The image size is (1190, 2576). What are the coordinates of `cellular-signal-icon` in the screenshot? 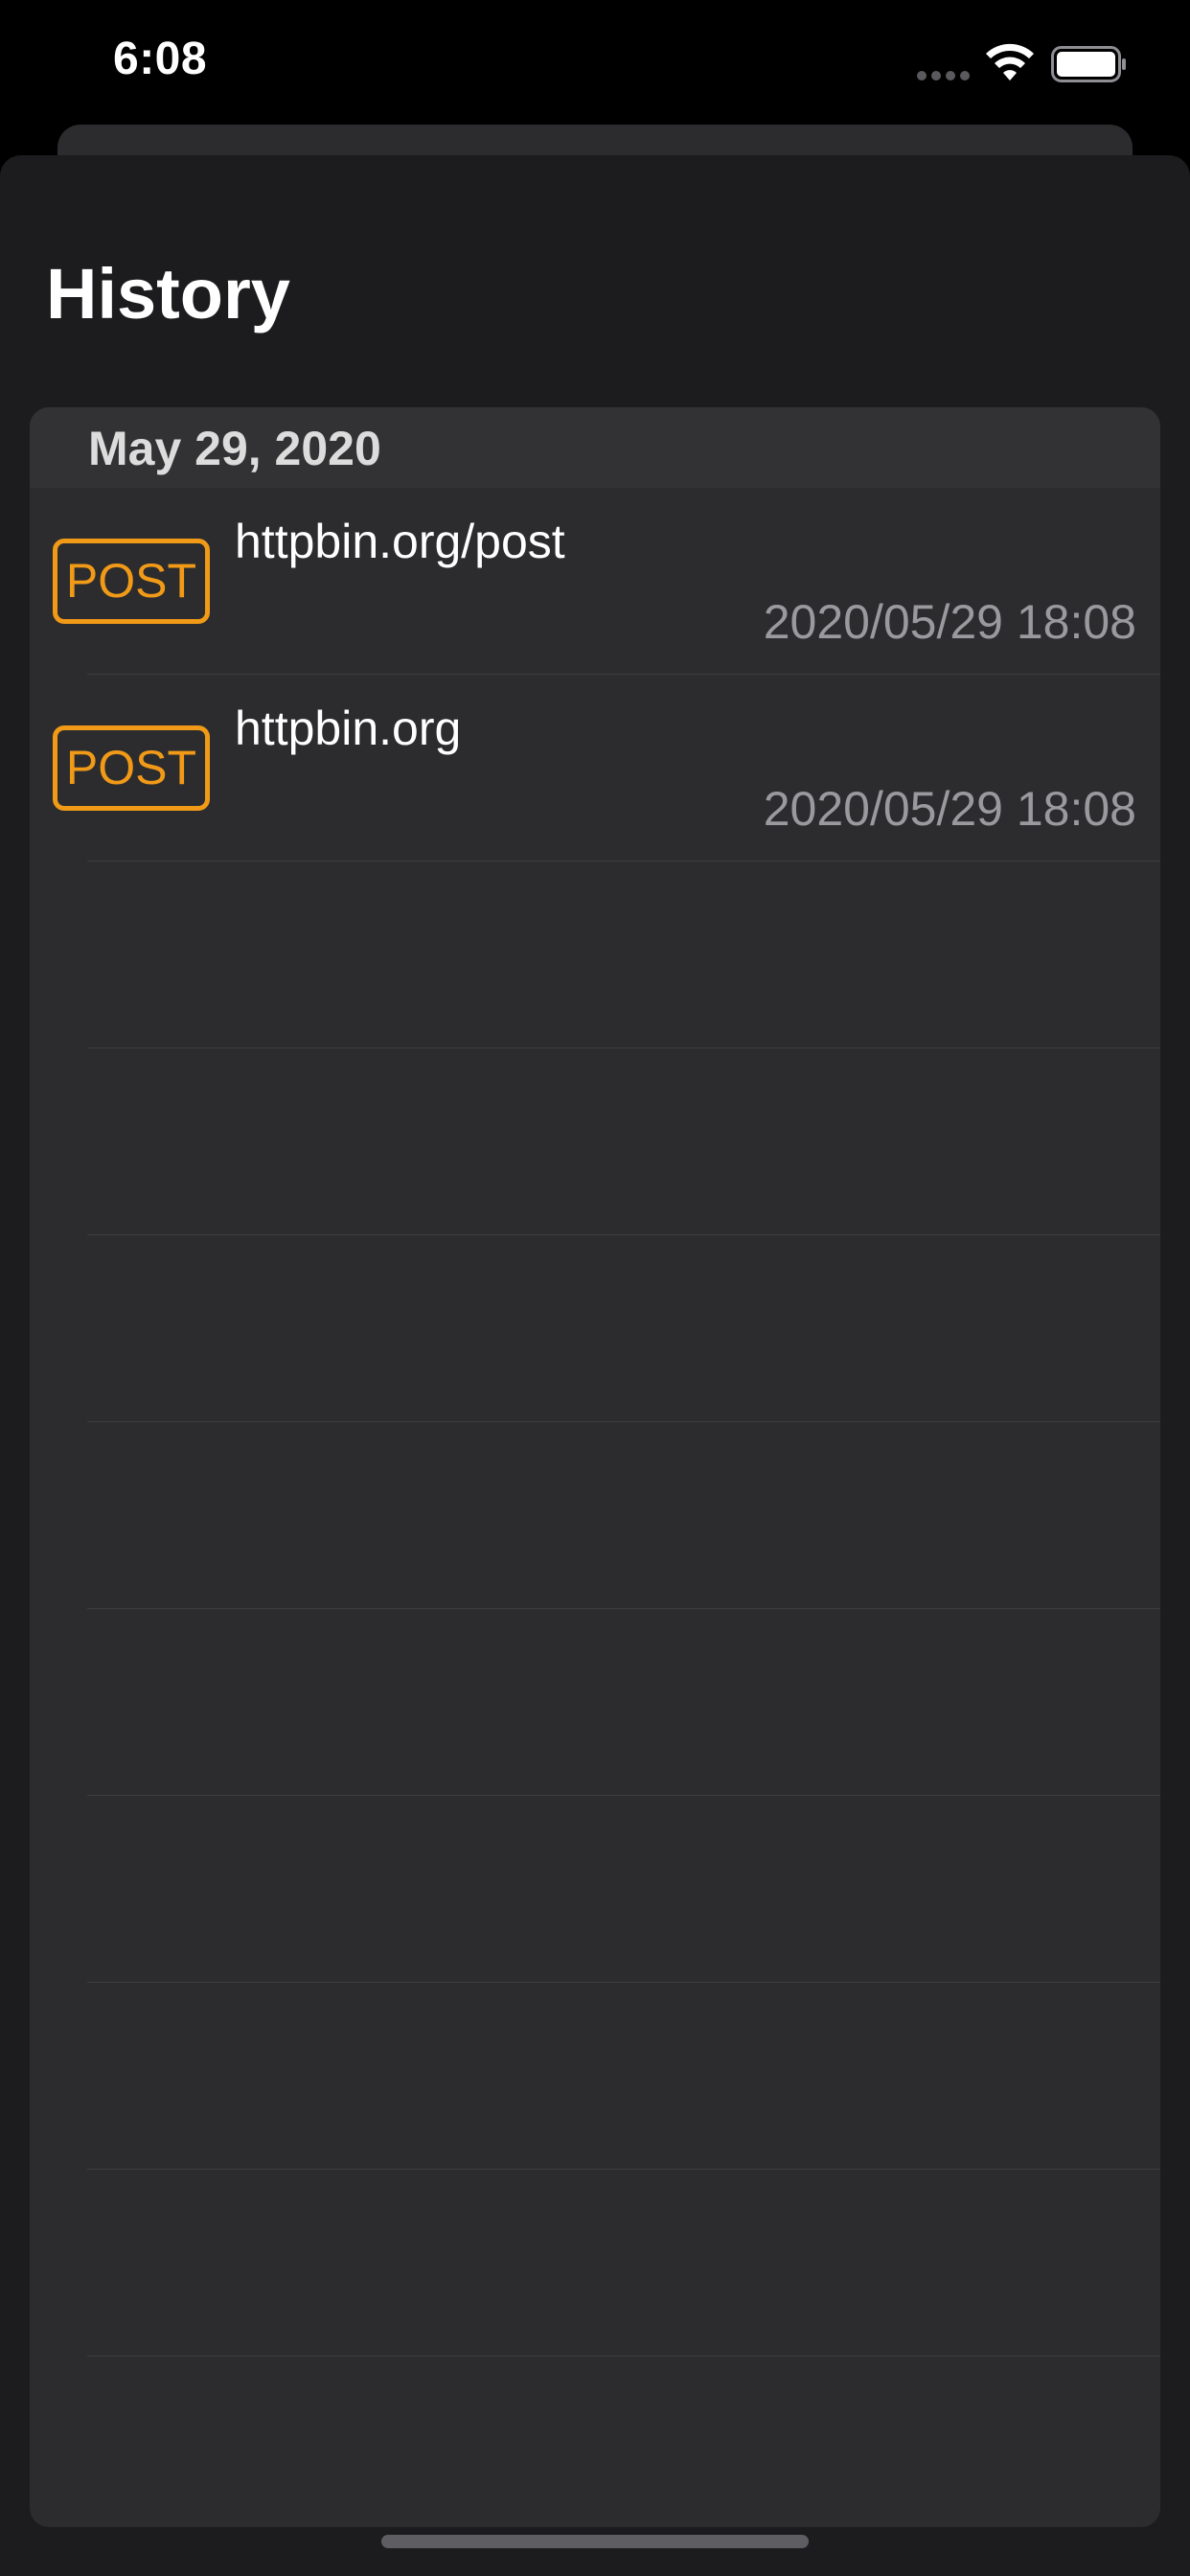 It's located at (944, 75).